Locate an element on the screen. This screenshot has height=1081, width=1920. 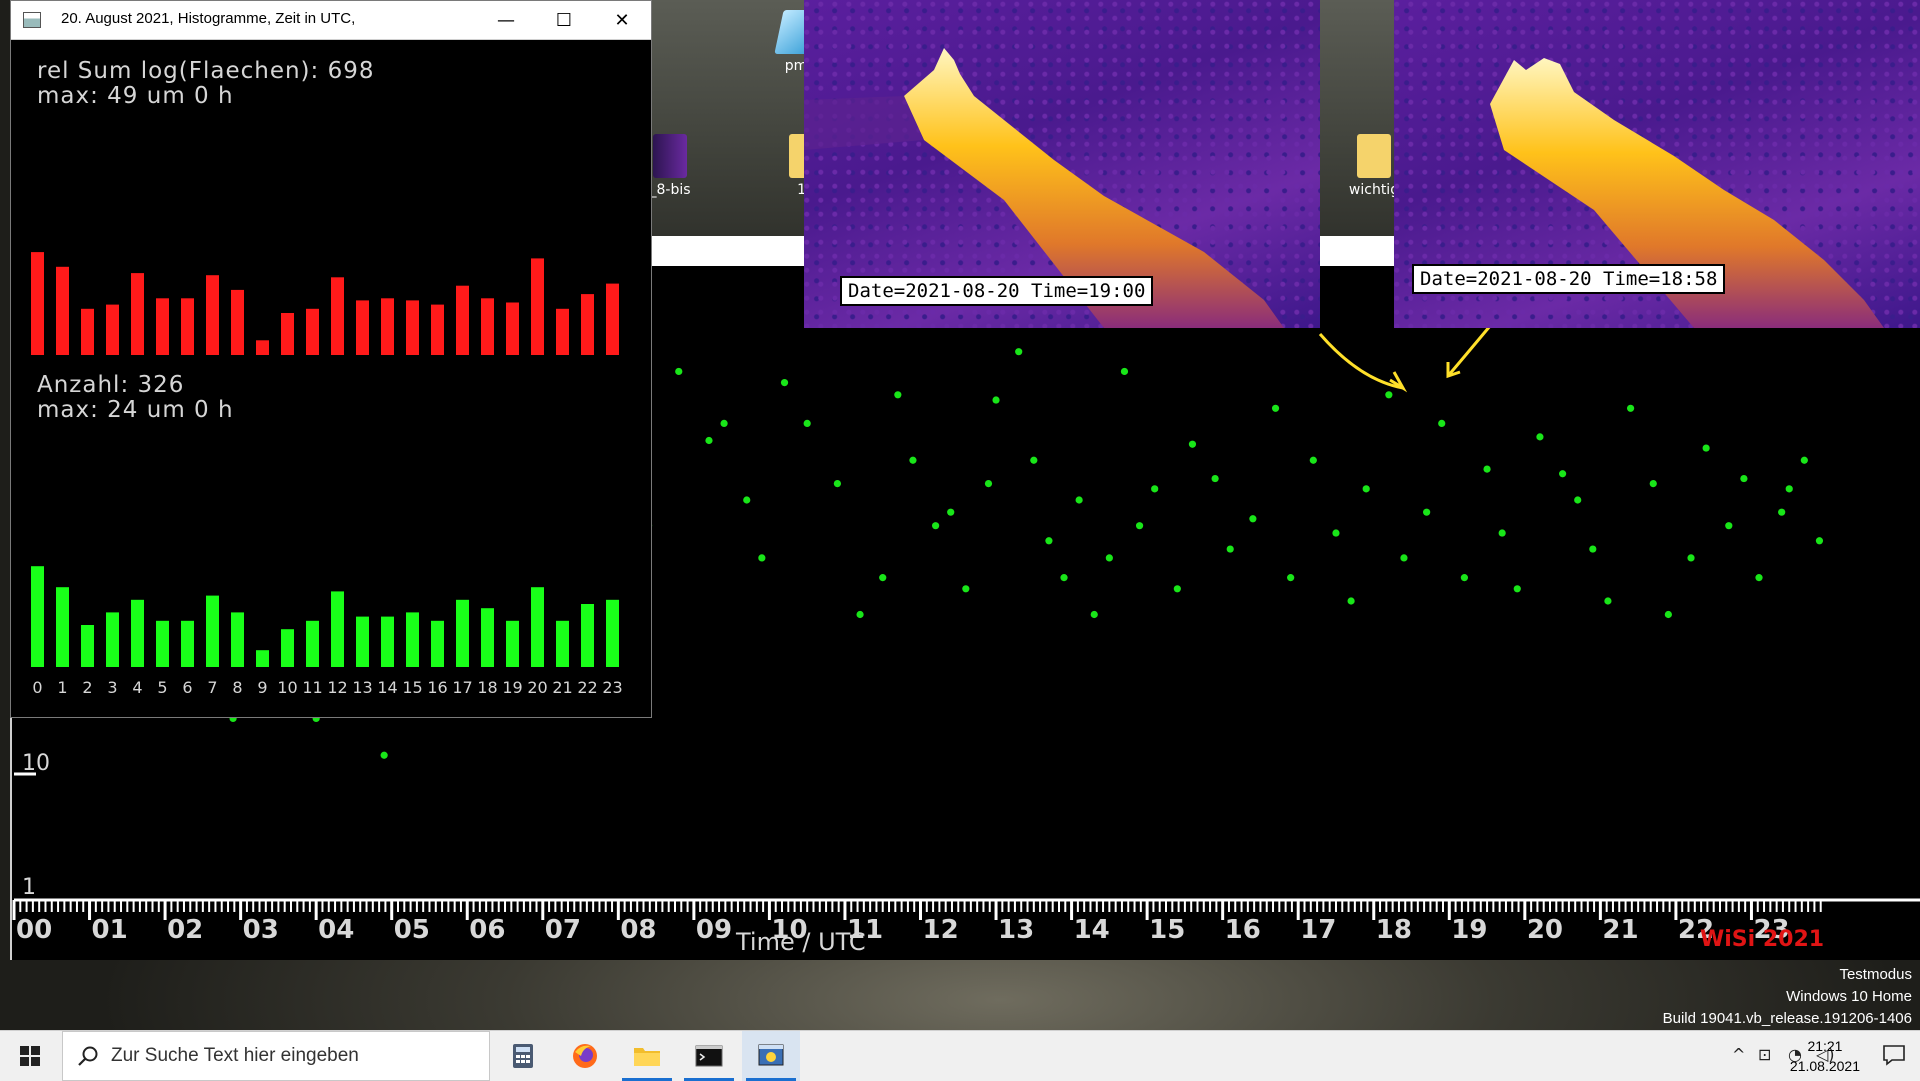
taskbar-app-terminal is located at coordinates (709, 1056).